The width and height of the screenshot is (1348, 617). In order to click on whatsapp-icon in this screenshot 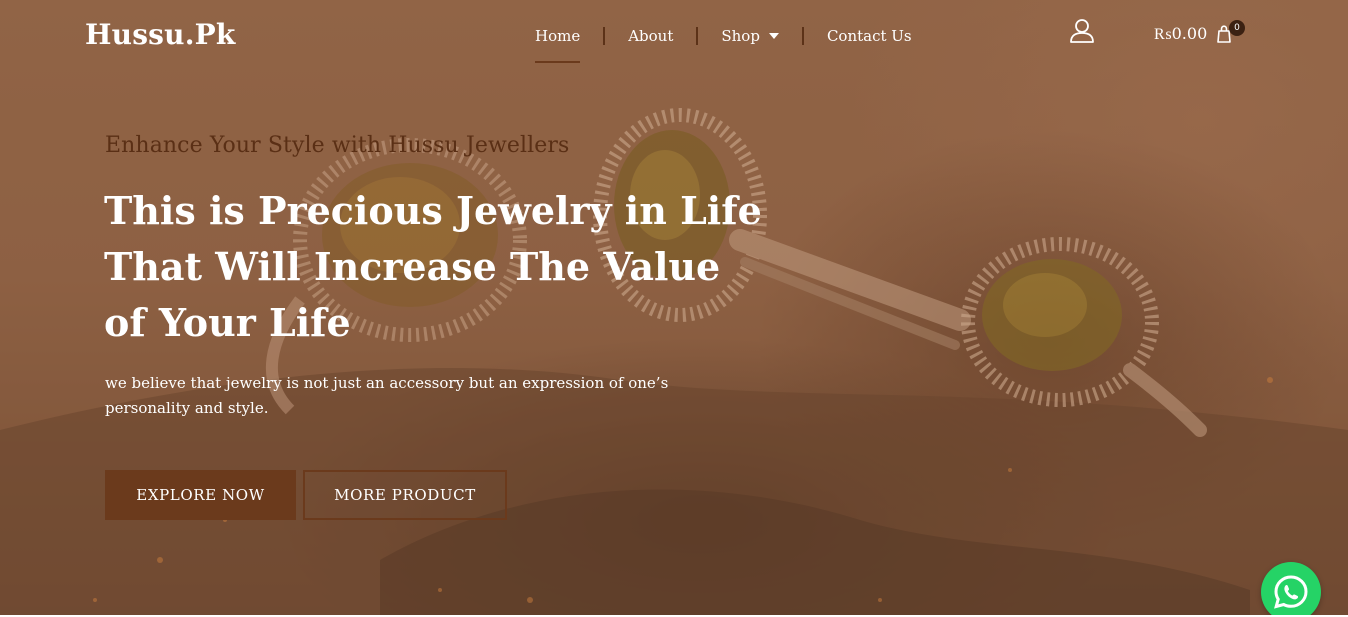, I will do `click(1291, 588)`.